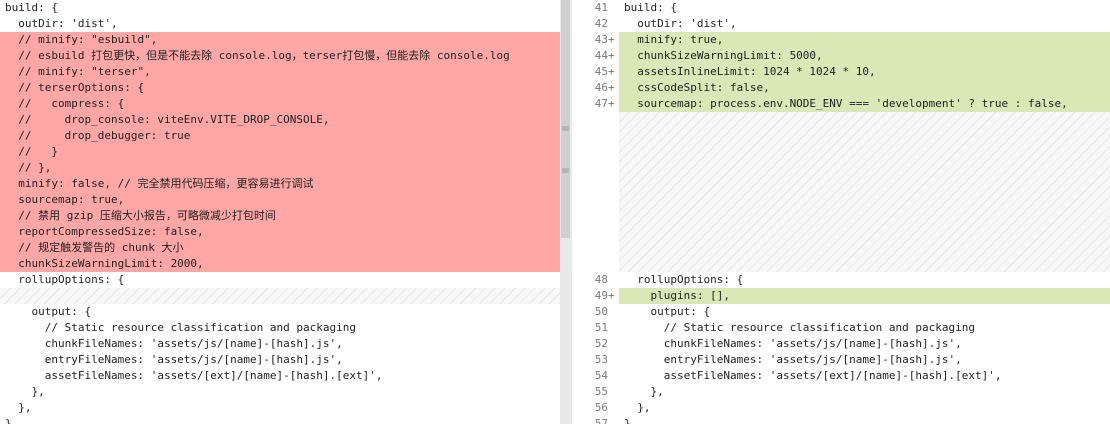  Describe the element at coordinates (601, 23) in the screenshot. I see `line-number-text: 42` at that location.